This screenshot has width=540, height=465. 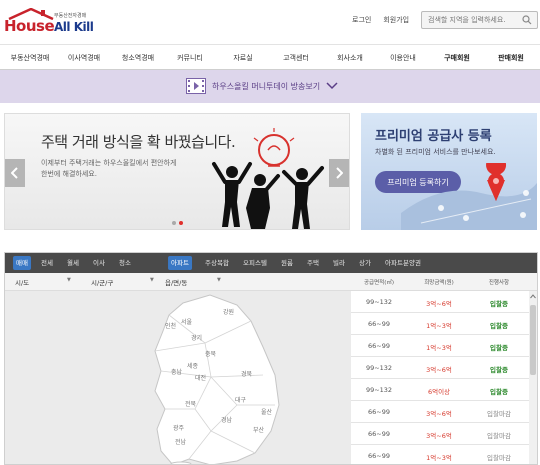 I want to click on nav-item-guide: 이용안내, so click(x=403, y=58).